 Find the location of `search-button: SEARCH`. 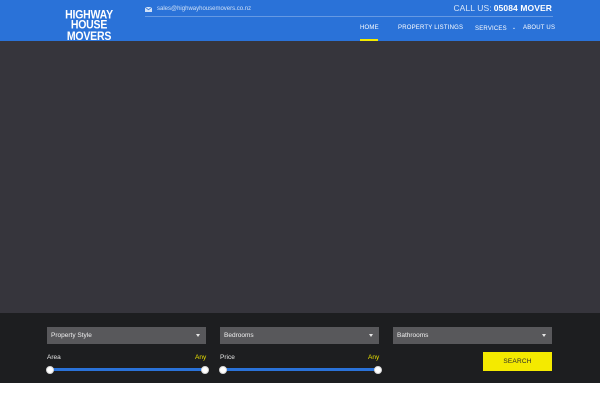

search-button: SEARCH is located at coordinates (517, 361).